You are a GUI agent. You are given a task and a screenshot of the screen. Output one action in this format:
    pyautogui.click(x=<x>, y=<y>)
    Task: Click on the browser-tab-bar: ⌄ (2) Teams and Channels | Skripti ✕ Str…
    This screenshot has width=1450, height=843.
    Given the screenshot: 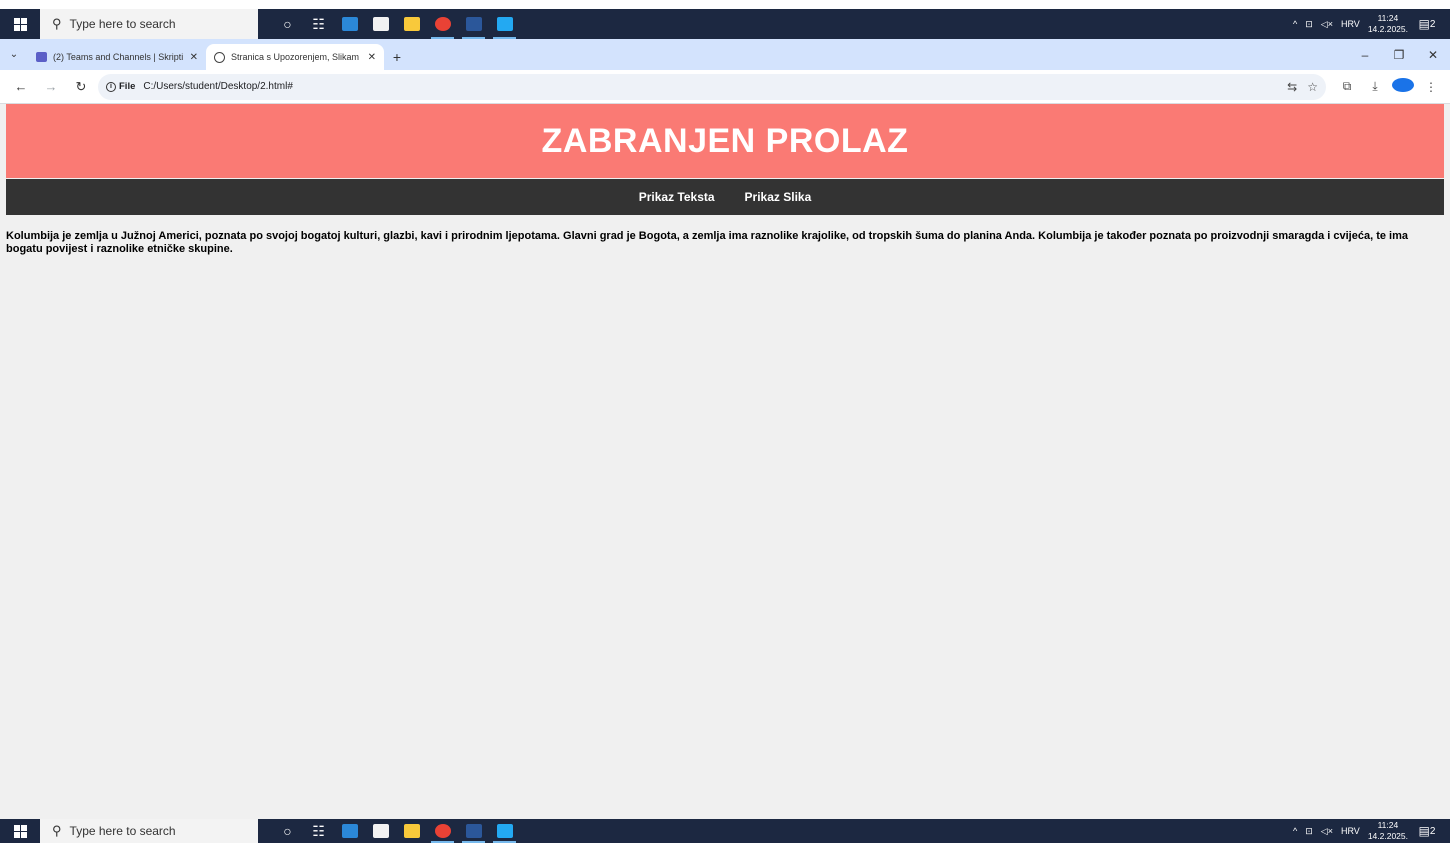 What is the action you would take?
    pyautogui.click(x=725, y=54)
    